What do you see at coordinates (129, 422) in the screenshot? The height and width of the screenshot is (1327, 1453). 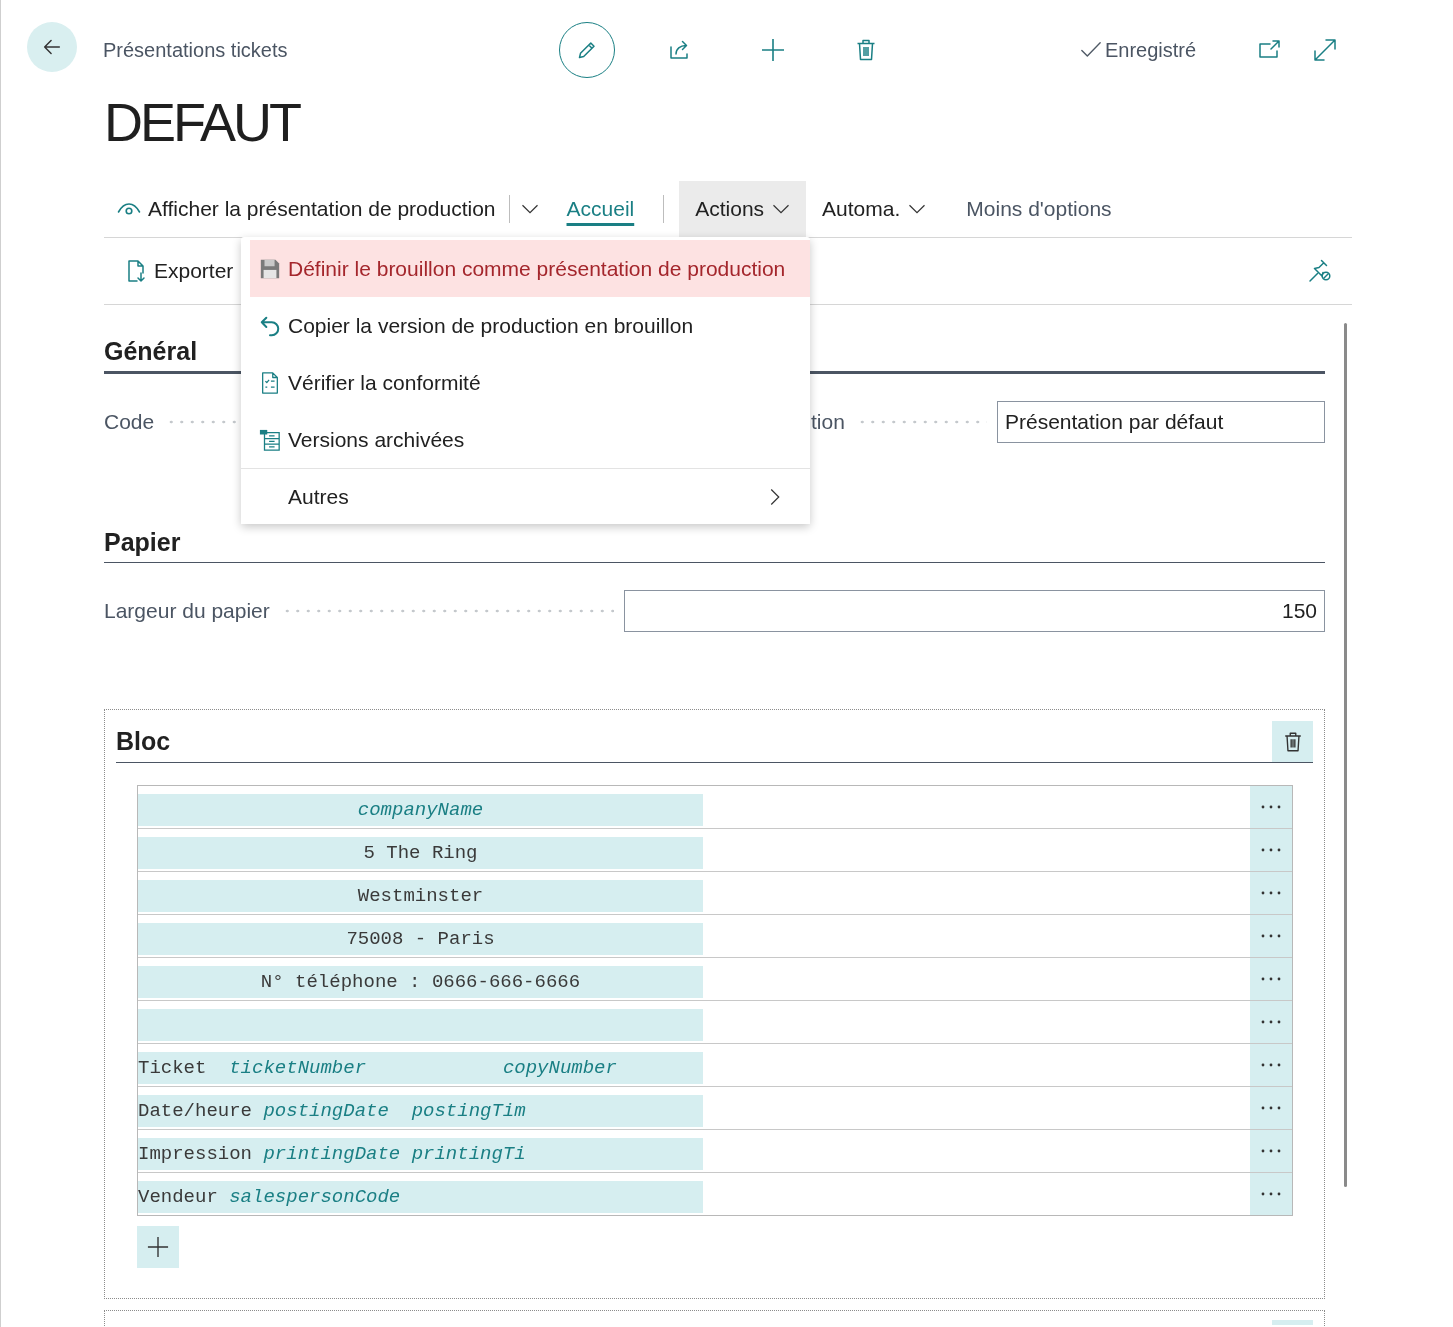 I see `field-label: Code` at bounding box center [129, 422].